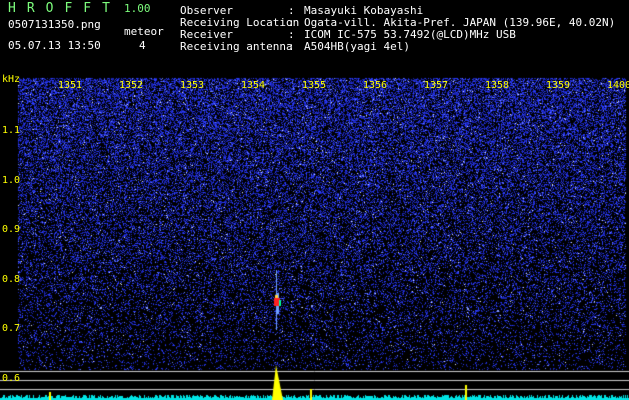  Describe the element at coordinates (357, 46) in the screenshot. I see `info-value-antenna: A504HB(yagi 4el)` at that location.